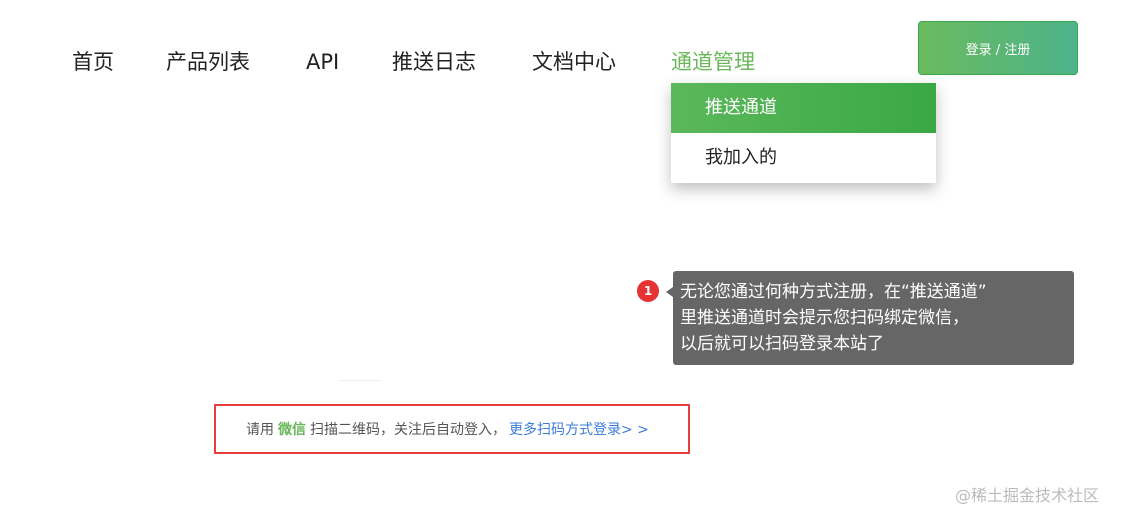 Image resolution: width=1132 pixels, height=520 pixels. Describe the element at coordinates (648, 291) in the screenshot. I see `step-badge: 1` at that location.